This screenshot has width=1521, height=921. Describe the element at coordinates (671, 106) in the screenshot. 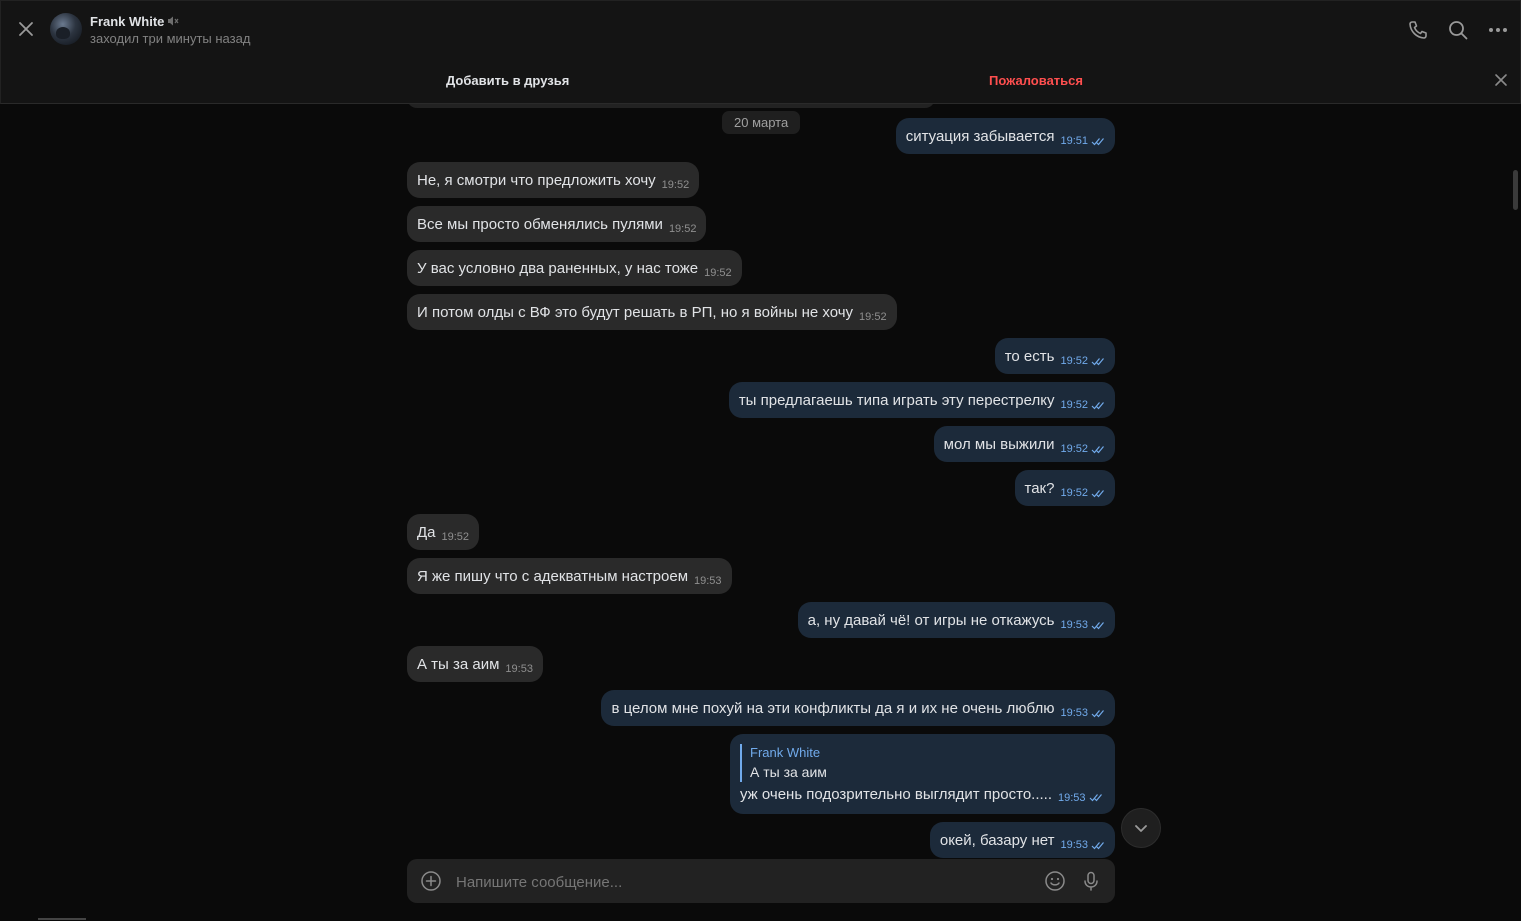

I see `previous-message-bubble` at that location.